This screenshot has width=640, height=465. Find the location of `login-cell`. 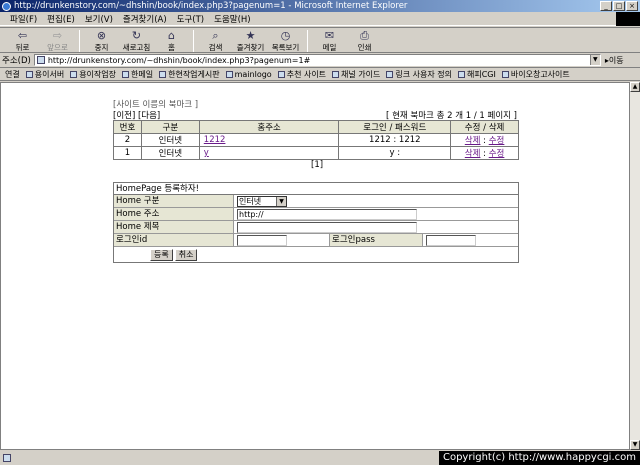

login-cell is located at coordinates (260, 240).